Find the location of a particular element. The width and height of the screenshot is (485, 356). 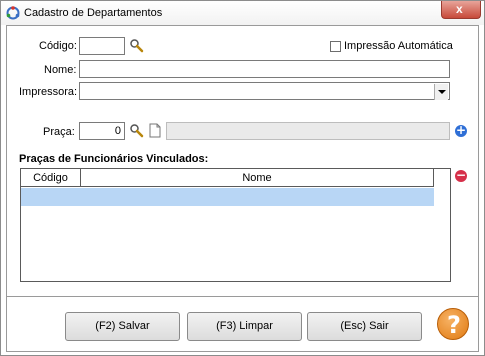

close-icon: x is located at coordinates (459, 9).